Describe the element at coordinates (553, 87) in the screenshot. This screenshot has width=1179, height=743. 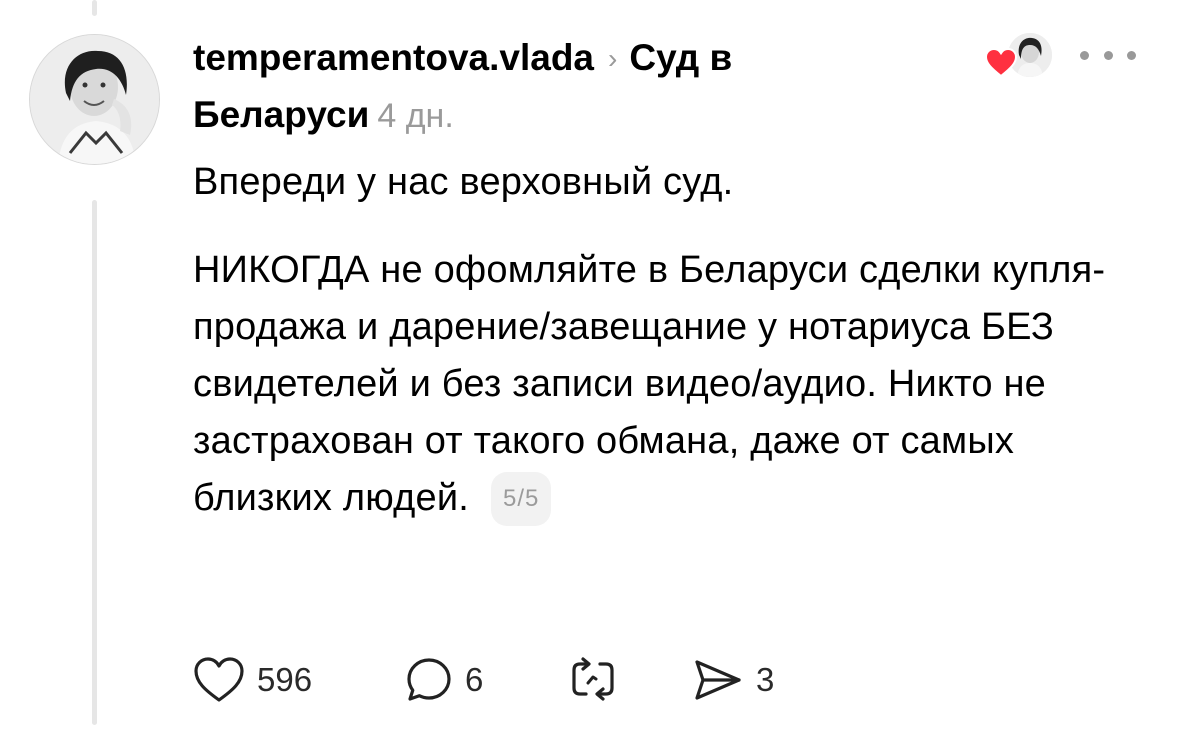
I see `post-header: temperamentova.vlada › Суд в Беларуси 4 дн.` at that location.